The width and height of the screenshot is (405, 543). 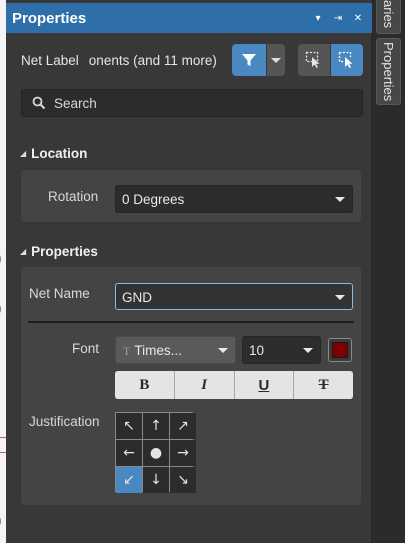 I want to click on justify-center-button: ●, so click(x=156, y=453).